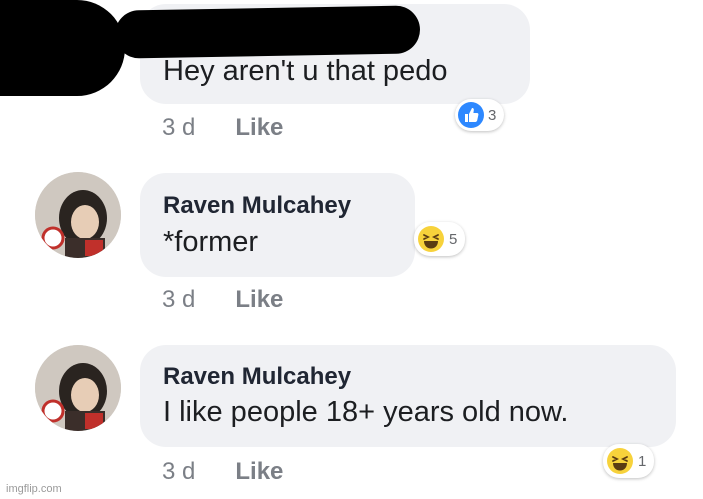 The height and width of the screenshot is (499, 703). Describe the element at coordinates (492, 115) in the screenshot. I see `reaction-count: 3` at that location.